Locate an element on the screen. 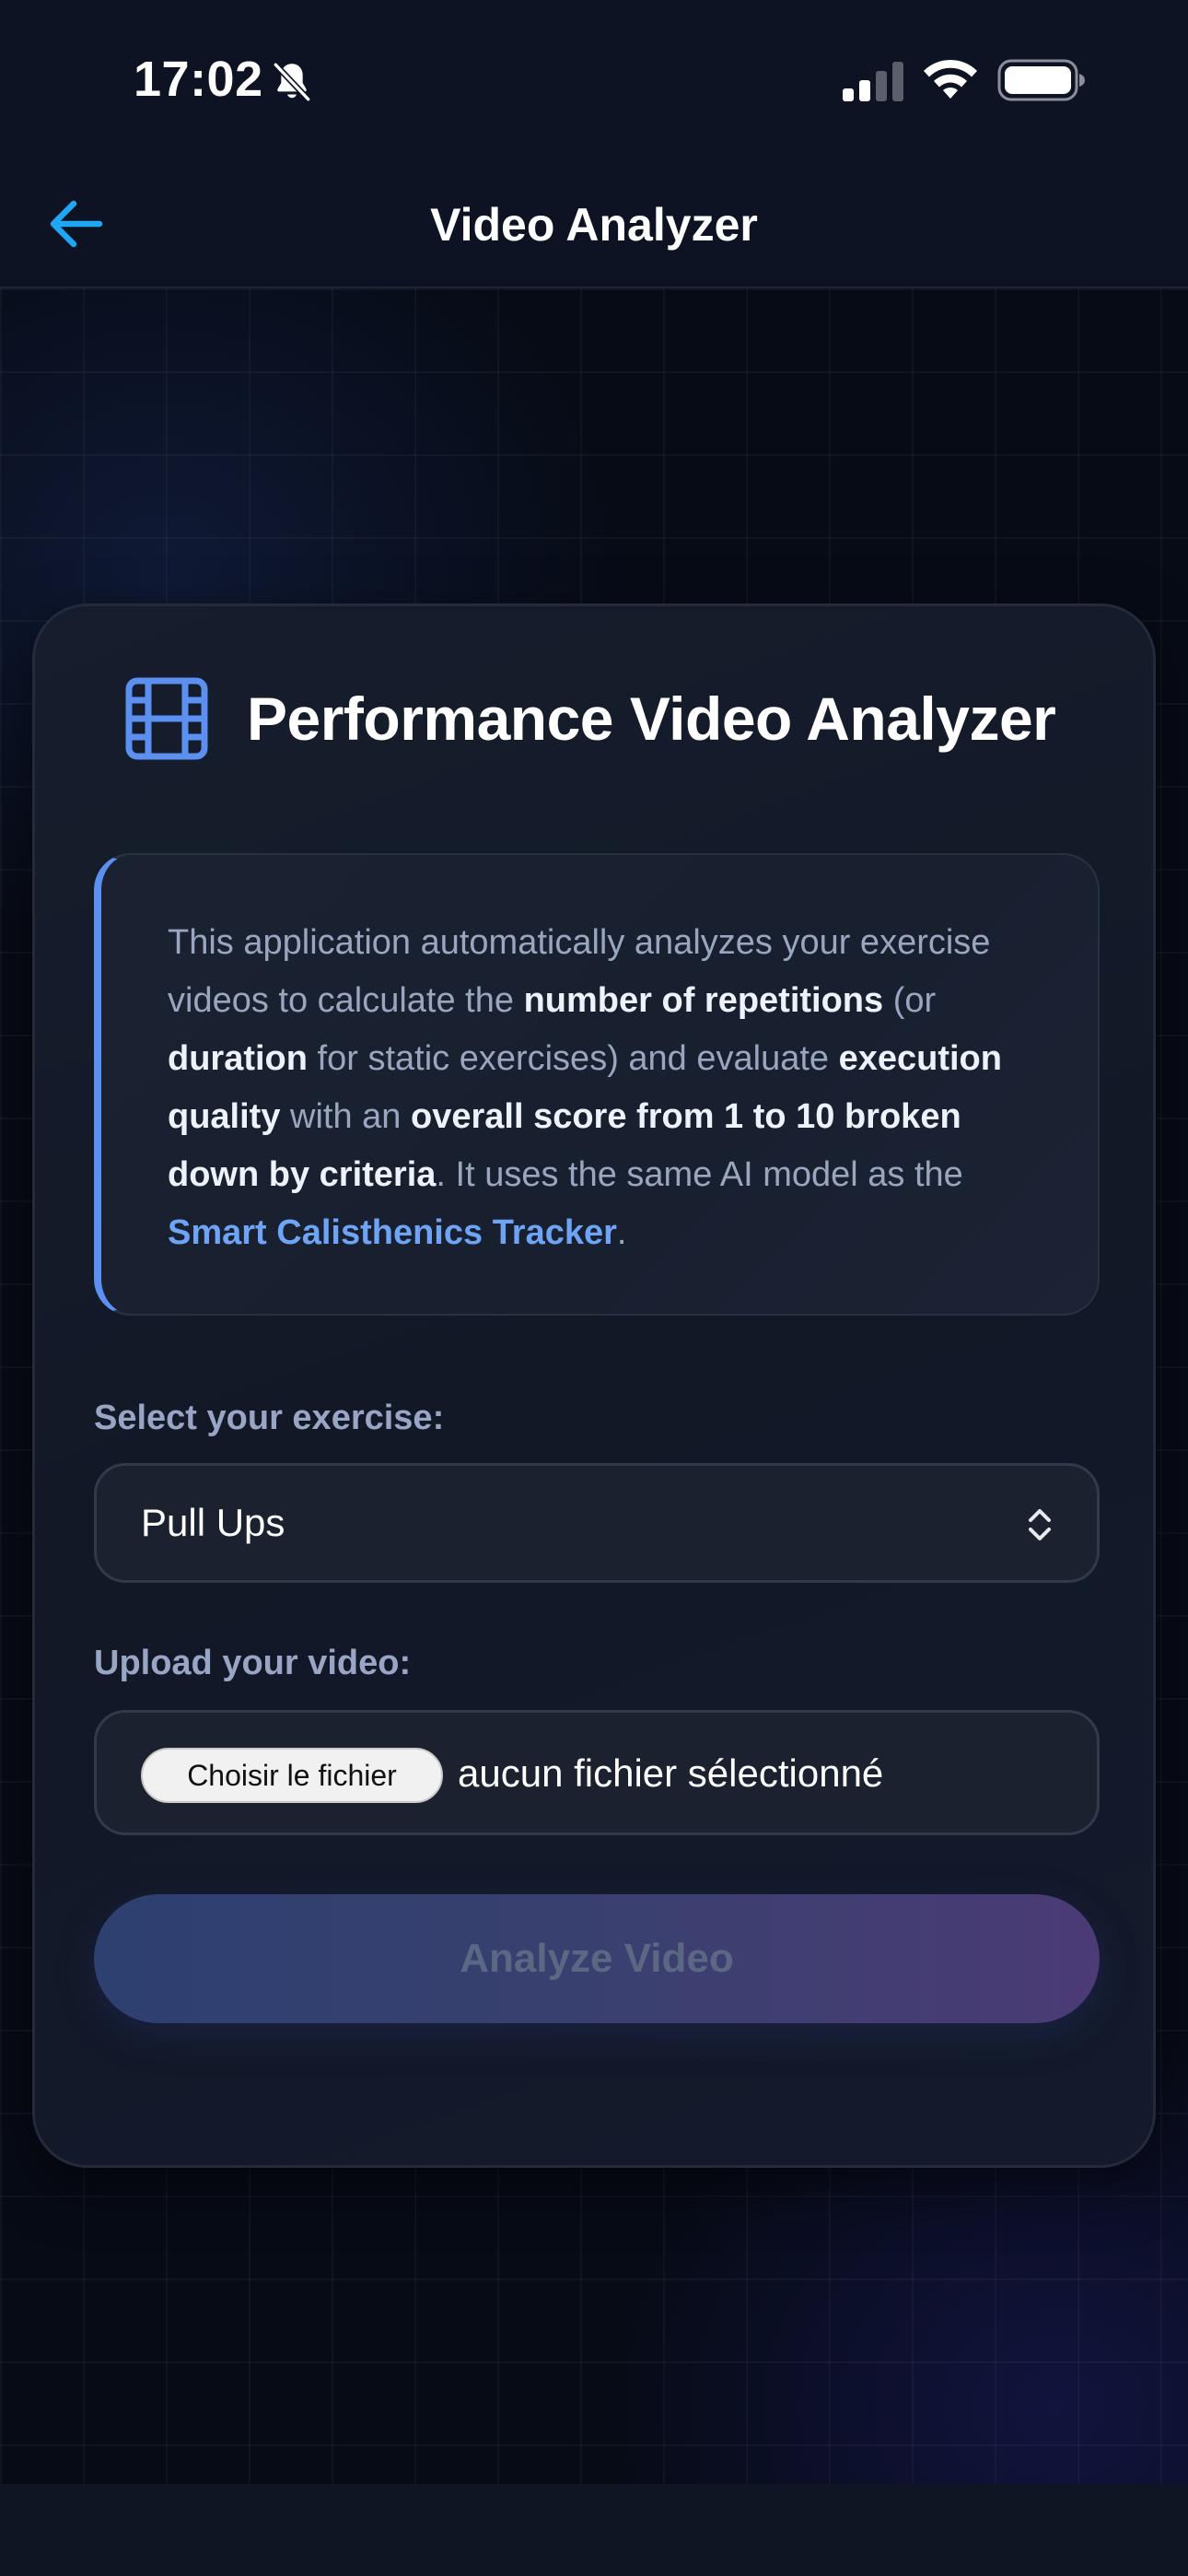 The width and height of the screenshot is (1188, 2576). home-indicator-area is located at coordinates (594, 2530).